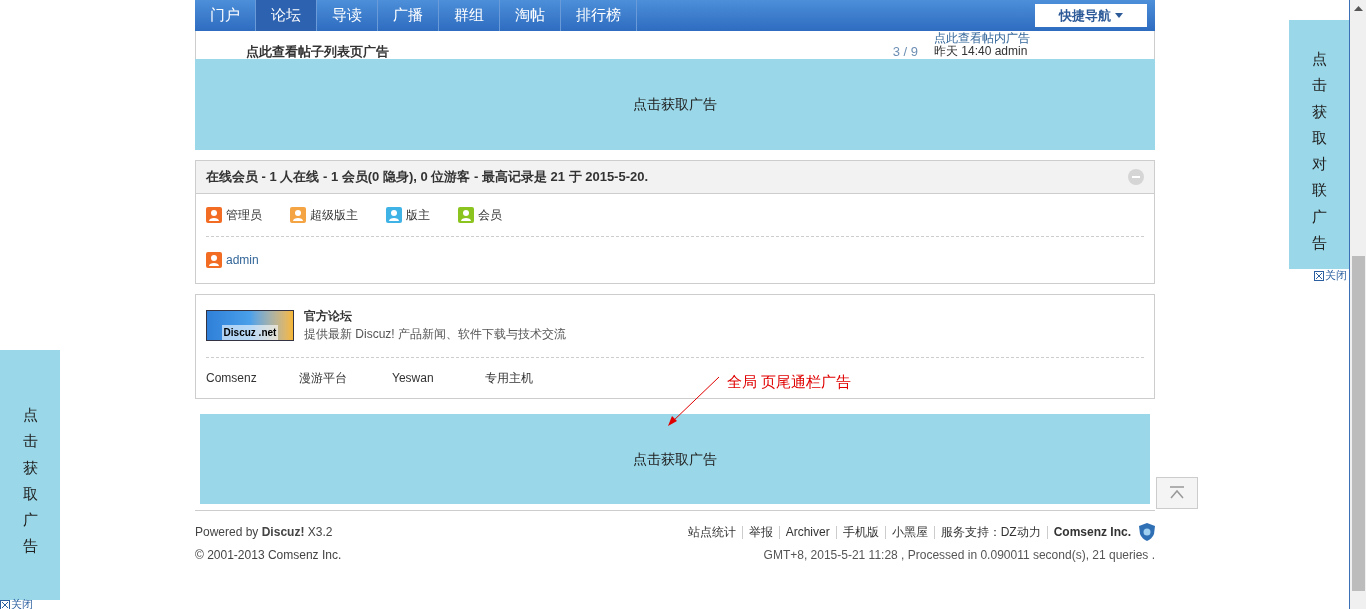  Describe the element at coordinates (264, 532) in the screenshot. I see `powered-by-text: Powered by Discuz! X3.2` at that location.